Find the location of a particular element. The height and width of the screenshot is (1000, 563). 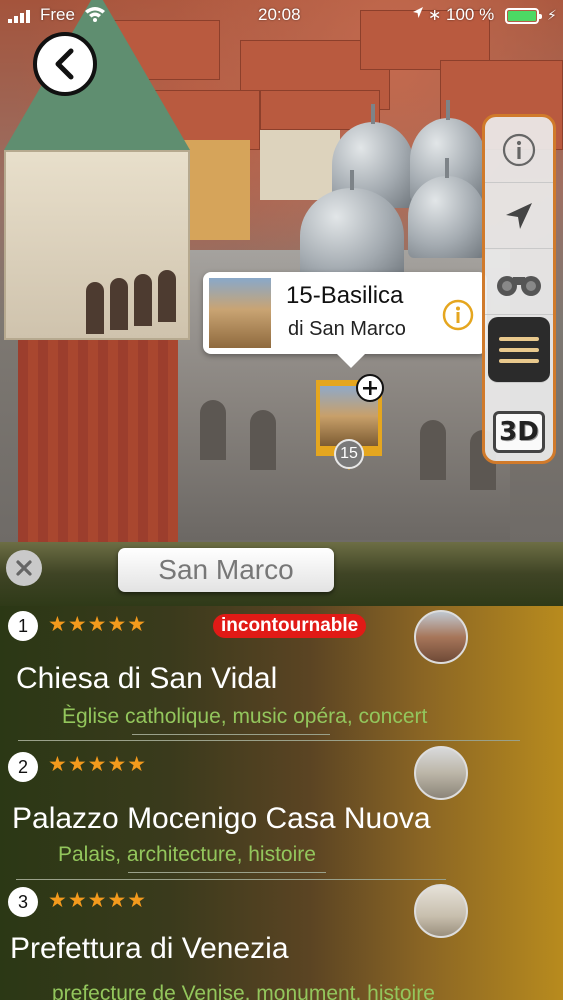

status-bar: Free 20:08 ∗ 100 % ⚡ is located at coordinates (281, 15).